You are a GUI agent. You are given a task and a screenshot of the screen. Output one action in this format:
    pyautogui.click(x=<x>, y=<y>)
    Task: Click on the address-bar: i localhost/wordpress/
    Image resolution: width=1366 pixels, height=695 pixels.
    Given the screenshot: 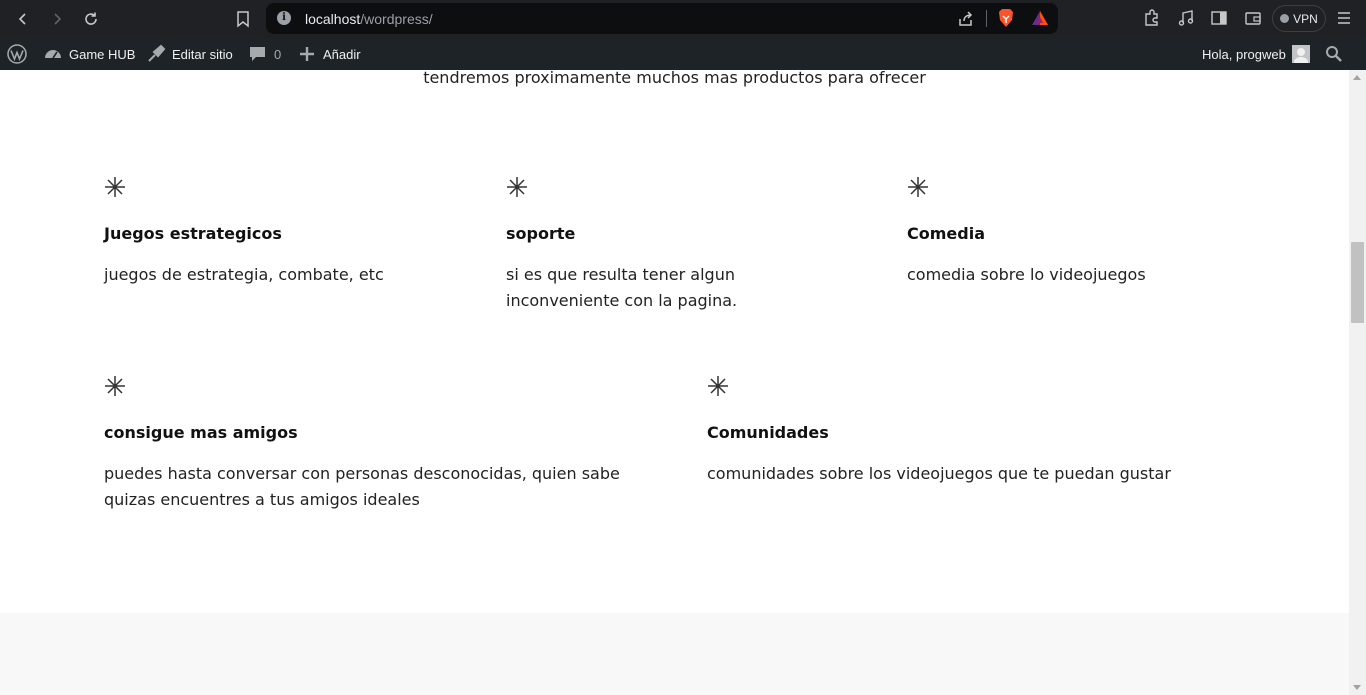 What is the action you would take?
    pyautogui.click(x=662, y=18)
    